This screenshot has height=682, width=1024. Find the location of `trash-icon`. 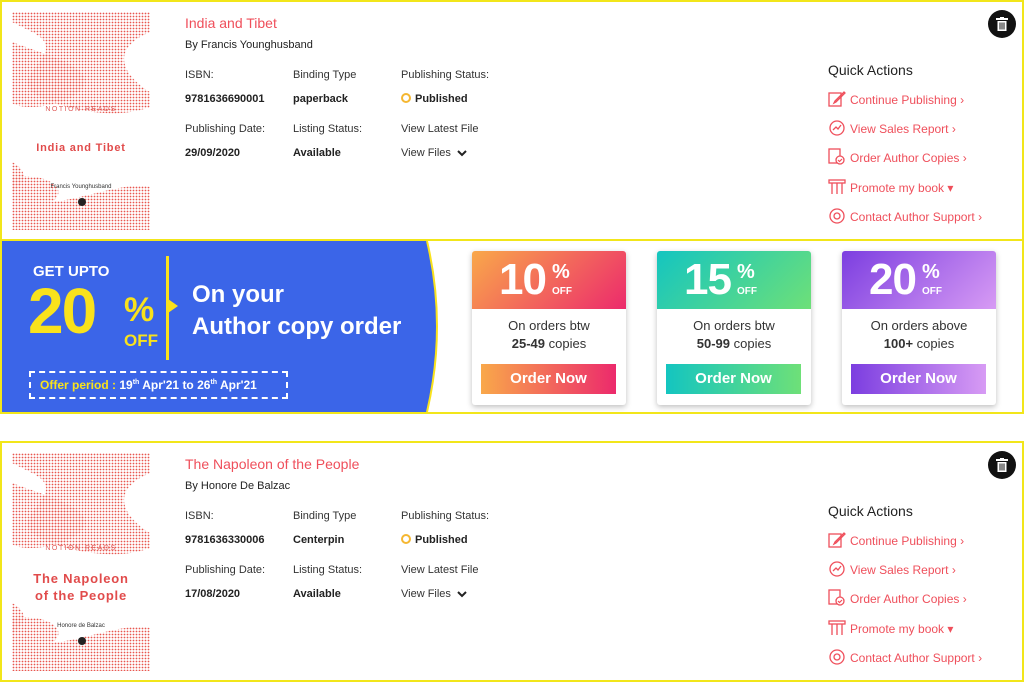

trash-icon is located at coordinates (1002, 24).